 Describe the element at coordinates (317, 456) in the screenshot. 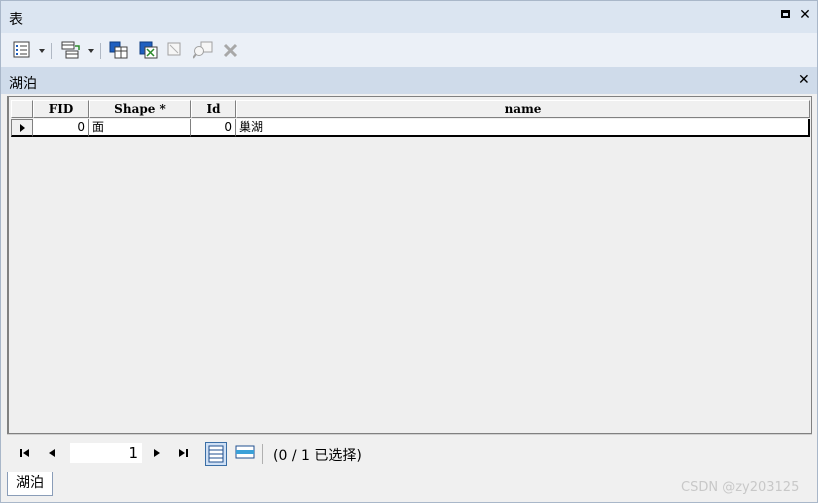

I see `selection-count-text: (0 / 1 已选择)` at that location.